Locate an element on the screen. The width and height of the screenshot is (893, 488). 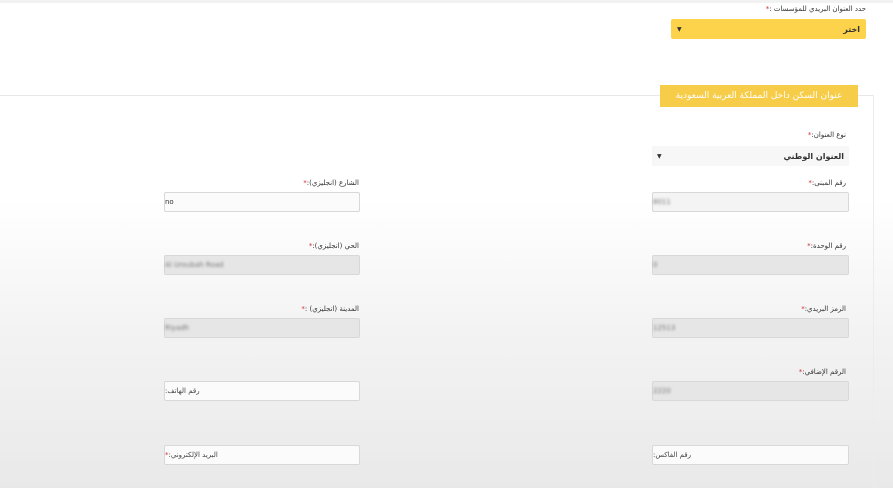
city-en-label-text: المدينة (انجليزي) : is located at coordinates (331, 309).